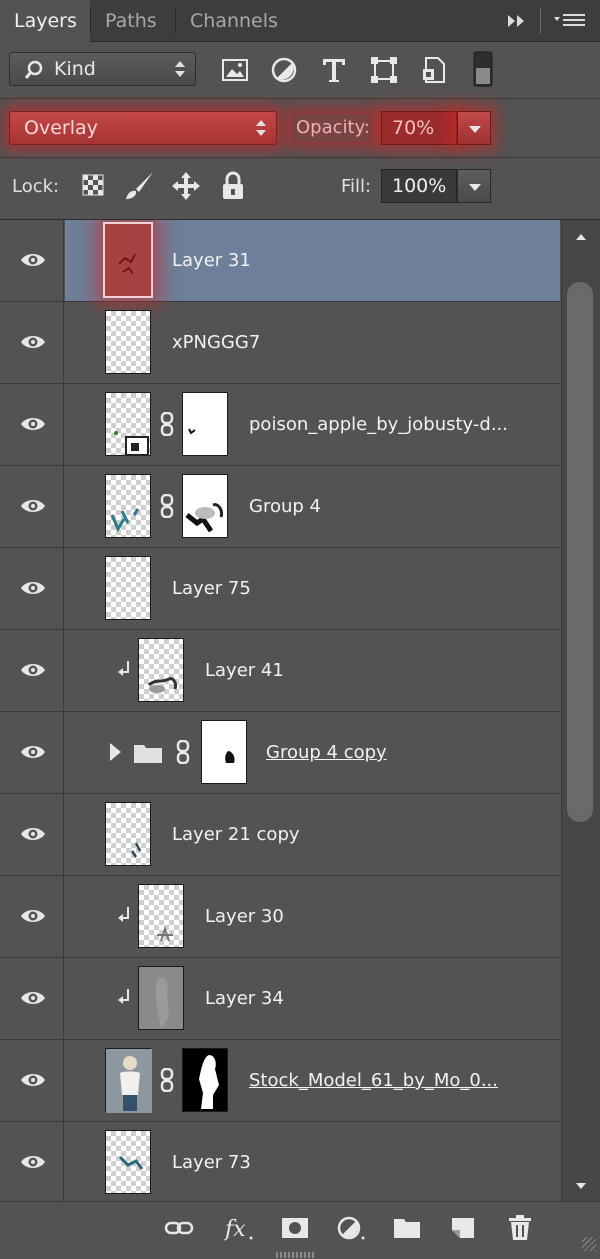 The image size is (600, 1259). What do you see at coordinates (211, 588) in the screenshot?
I see `layer-name: Layer 75` at bounding box center [211, 588].